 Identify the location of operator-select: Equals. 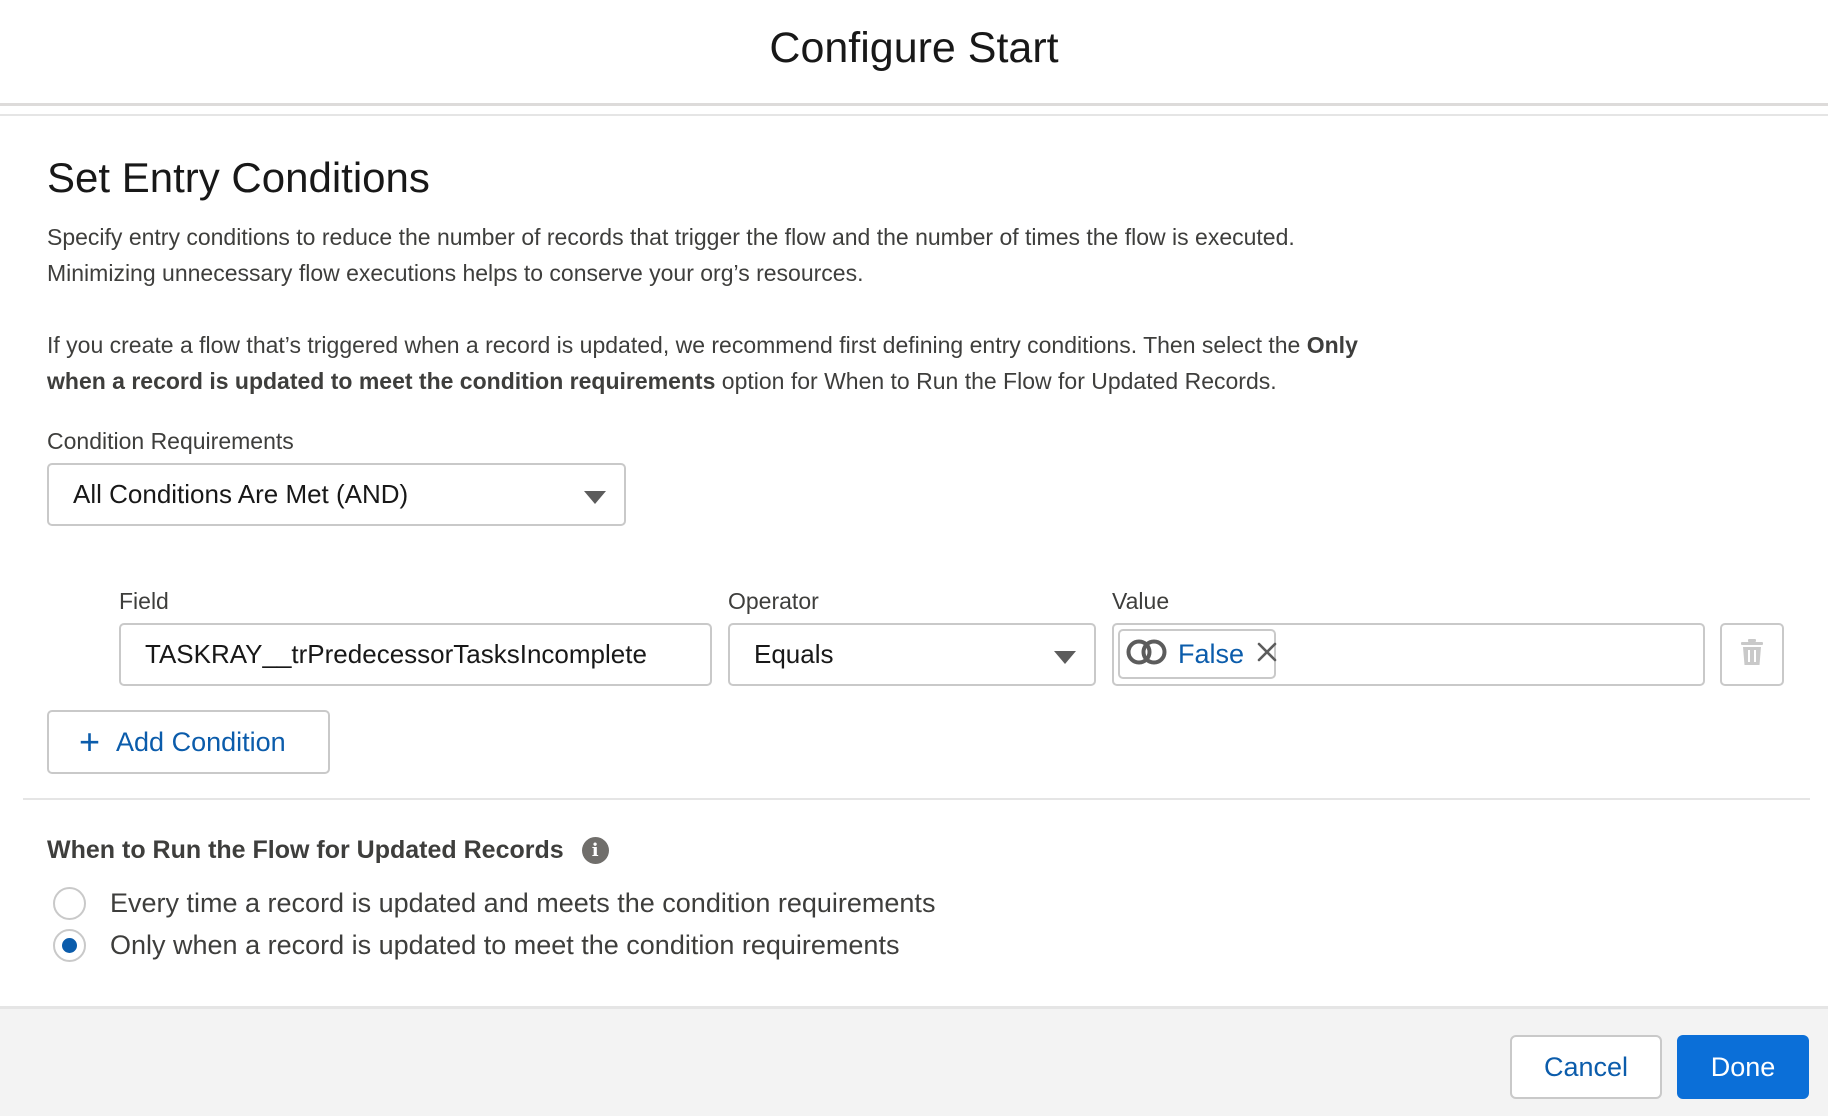
(912, 654).